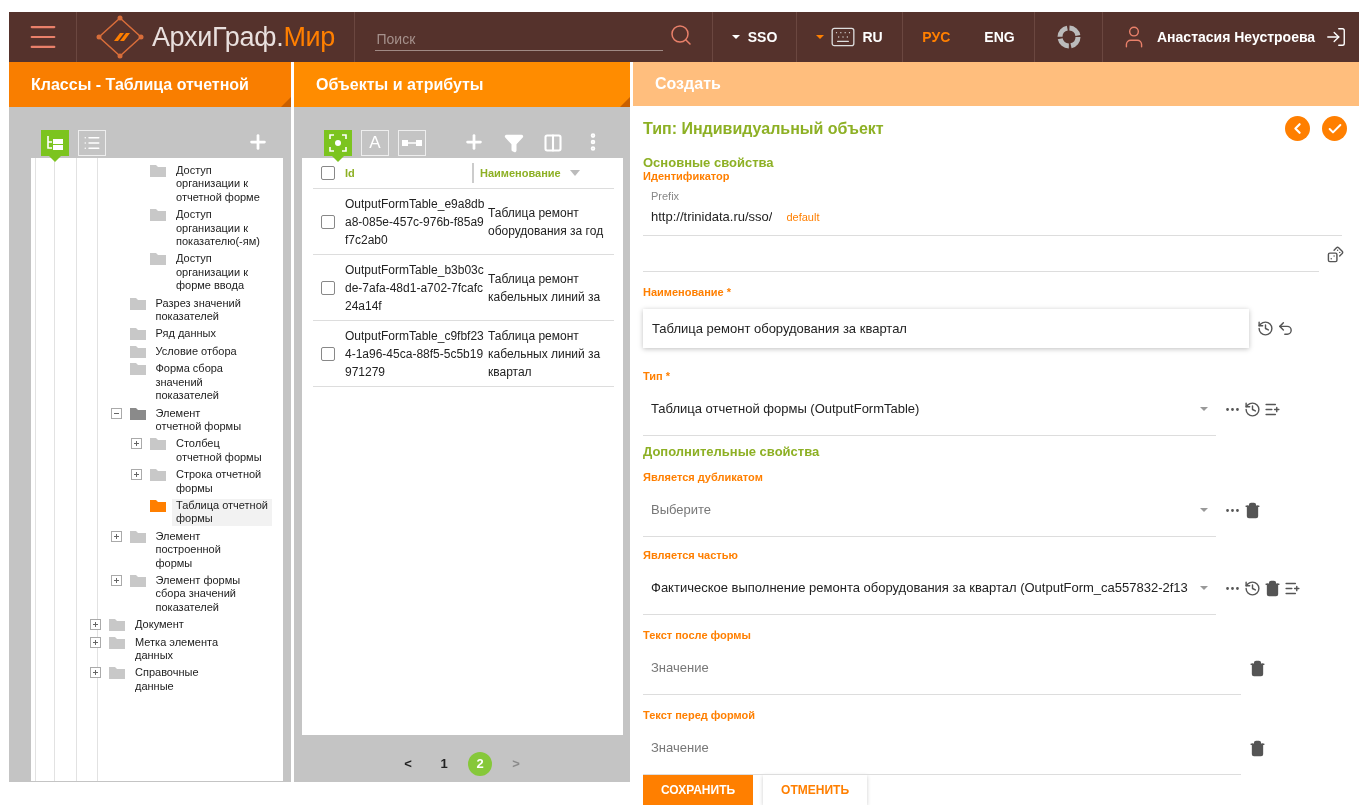 The height and width of the screenshot is (805, 1359). What do you see at coordinates (140, 84) in the screenshot?
I see `panel-title: Классы - Таблица отчетной` at bounding box center [140, 84].